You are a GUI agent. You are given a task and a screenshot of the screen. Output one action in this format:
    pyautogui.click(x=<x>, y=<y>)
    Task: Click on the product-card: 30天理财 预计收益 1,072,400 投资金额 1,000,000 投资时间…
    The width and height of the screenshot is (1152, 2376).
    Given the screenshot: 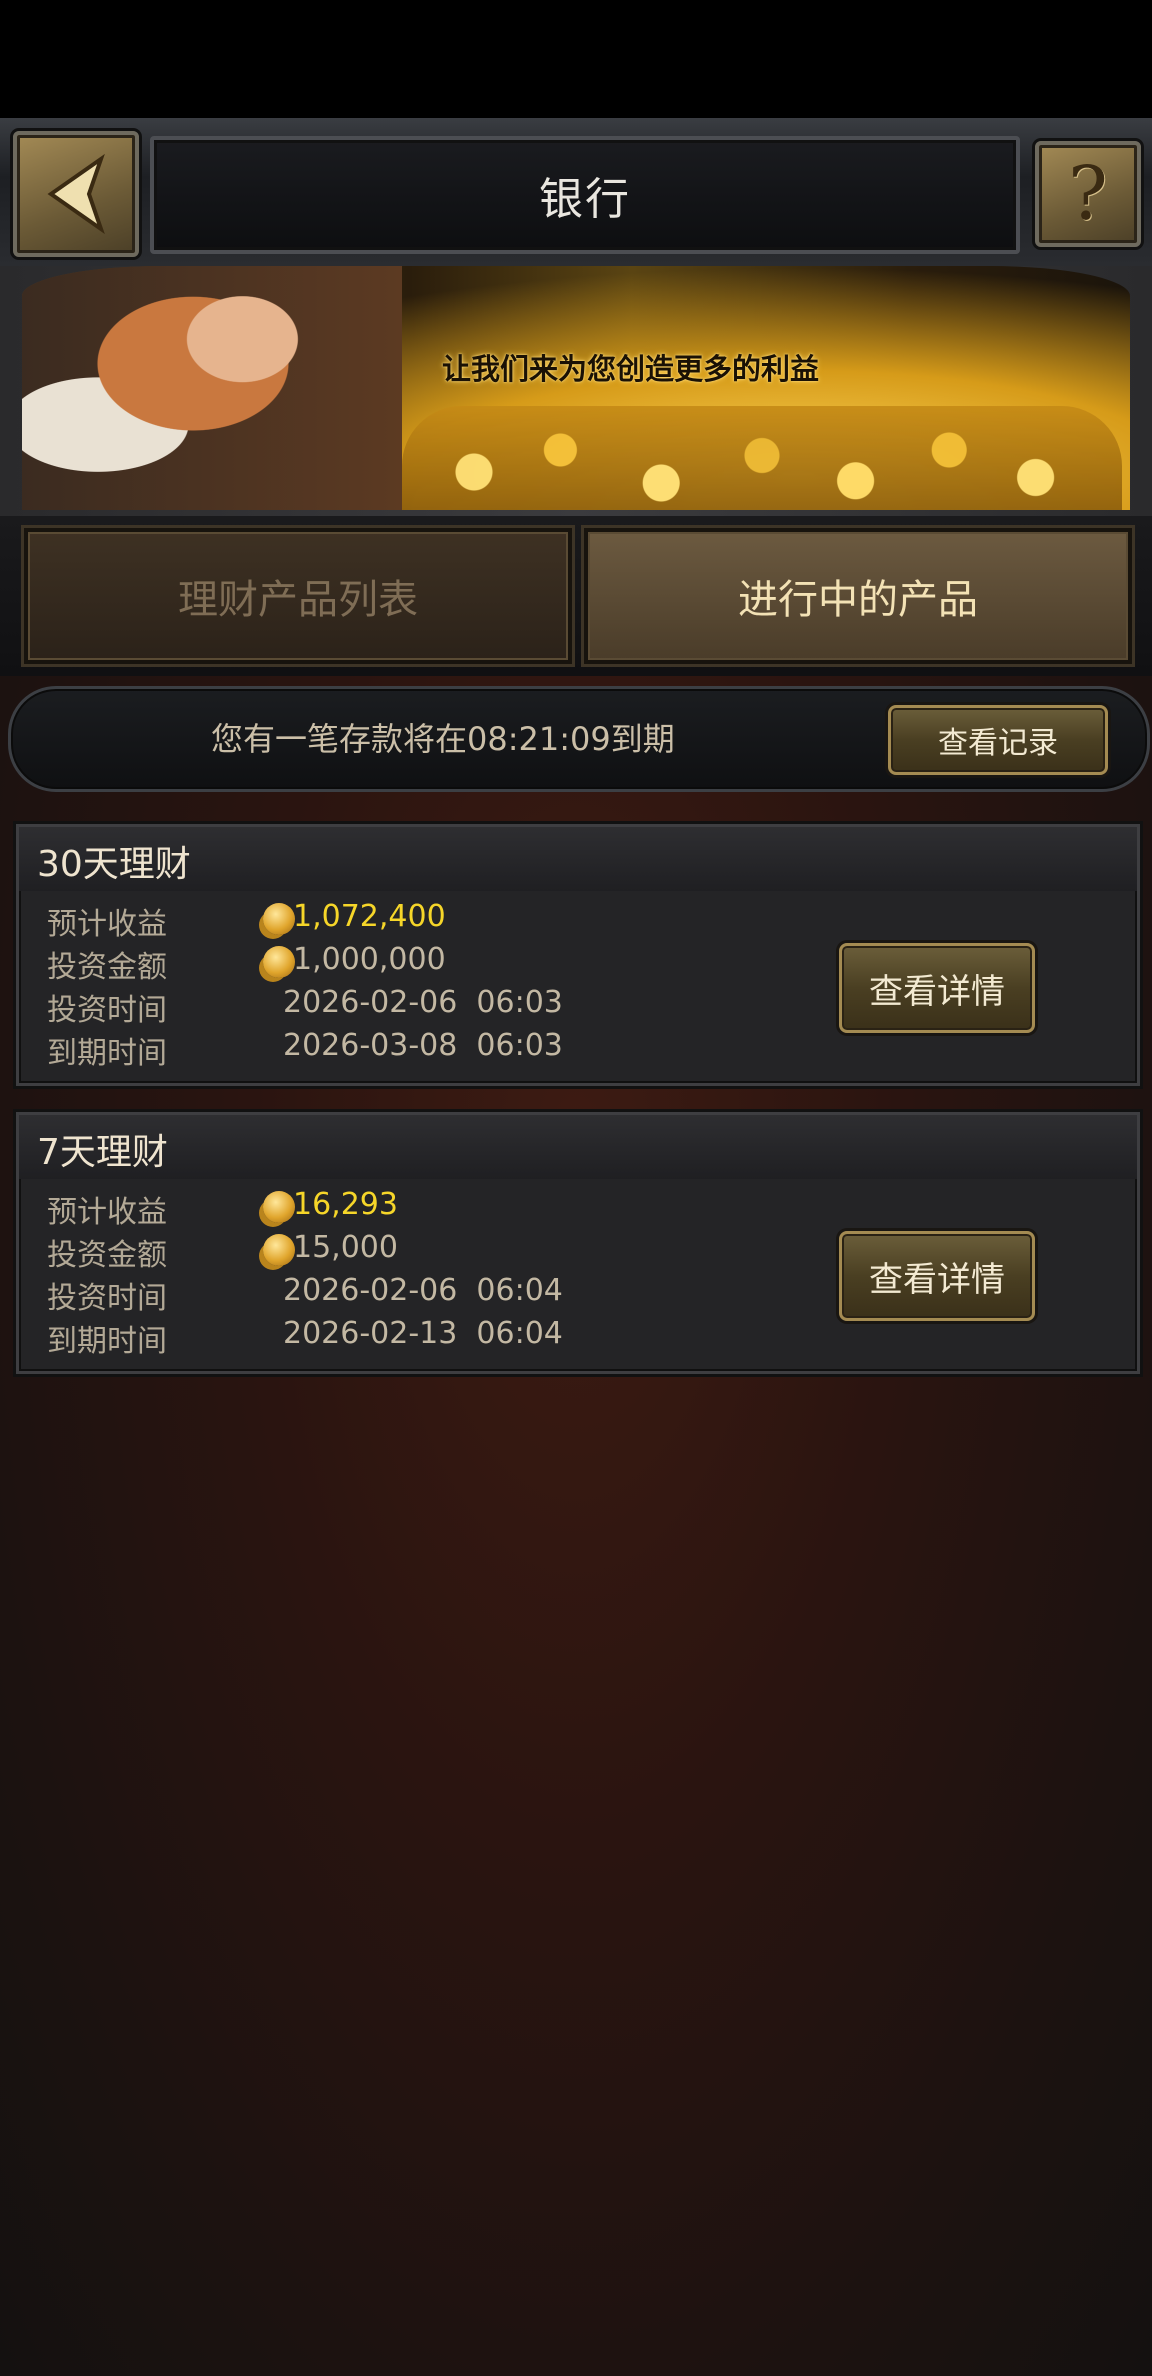 What is the action you would take?
    pyautogui.click(x=578, y=955)
    